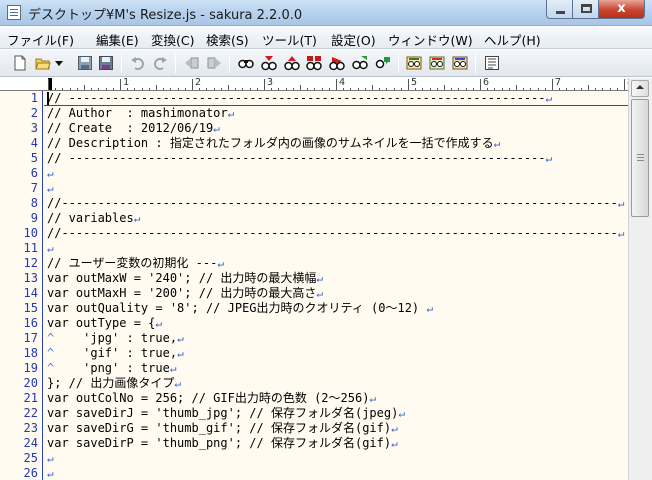  Describe the element at coordinates (621, 9) in the screenshot. I see `close-button: x` at that location.